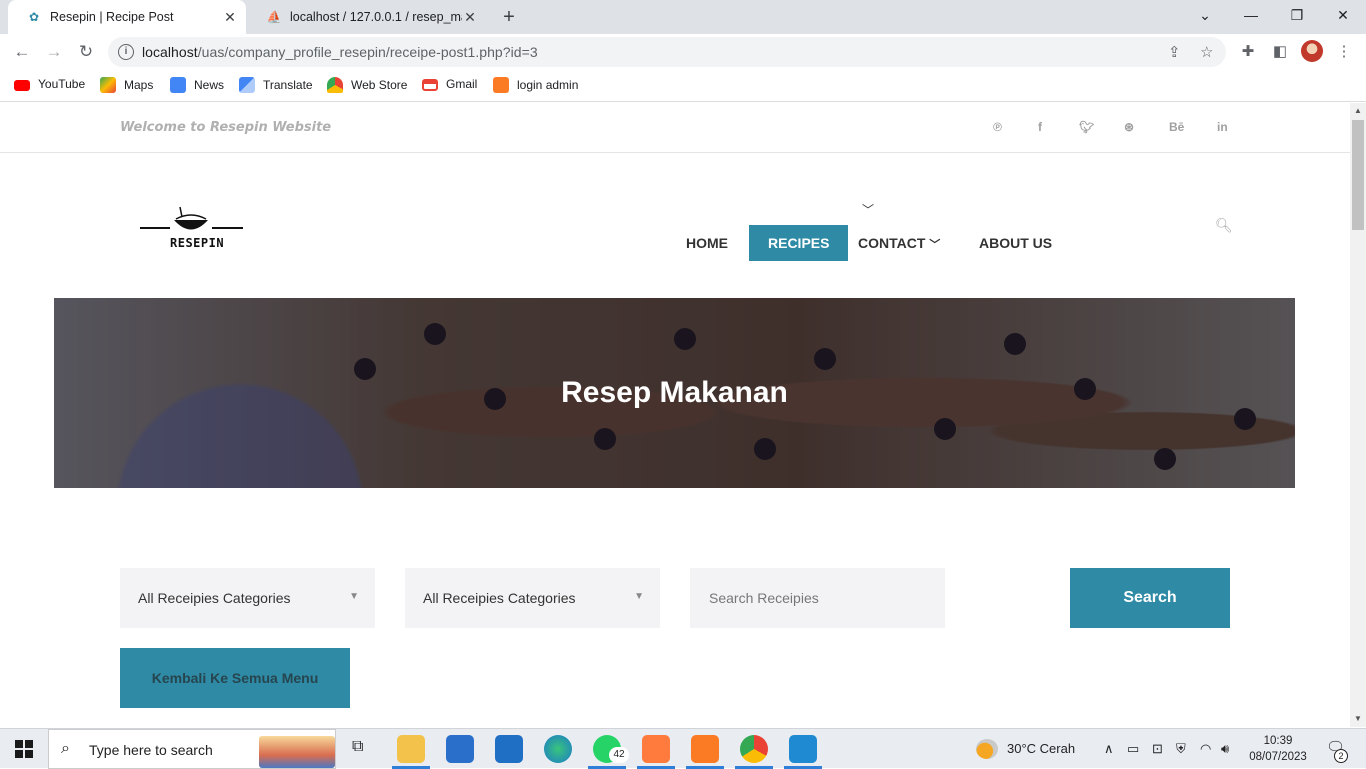  What do you see at coordinates (1206, 52) in the screenshot?
I see `bookmark-star-icon: ☆` at bounding box center [1206, 52].